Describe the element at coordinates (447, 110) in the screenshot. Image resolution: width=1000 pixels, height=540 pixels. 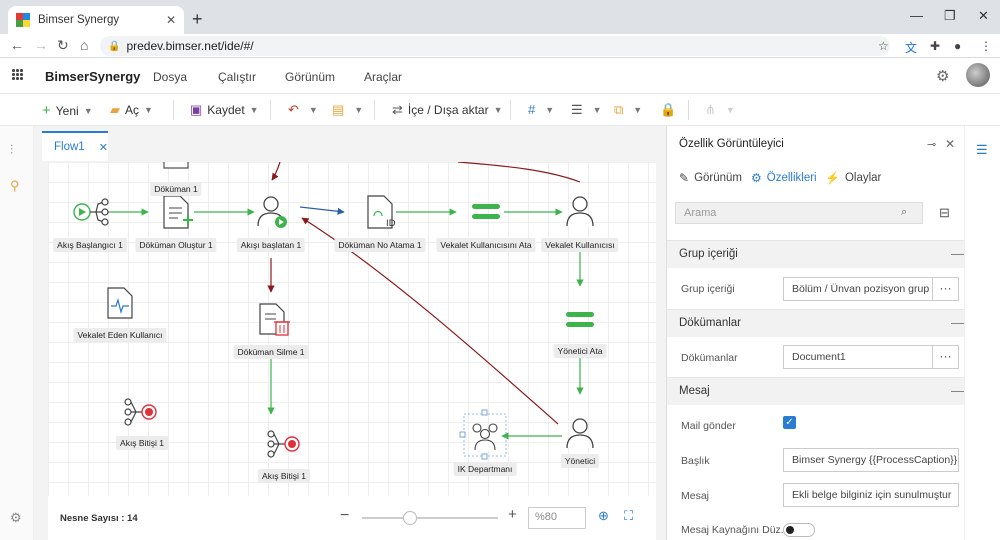
I see `import-export-button: ⇄ İçe / Dışa aktar ▼` at that location.